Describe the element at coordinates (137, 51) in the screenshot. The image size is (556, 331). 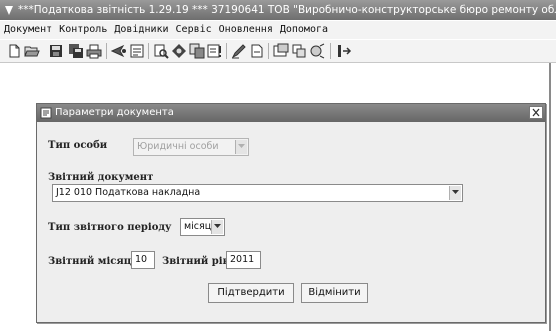
I see `report-icon` at that location.